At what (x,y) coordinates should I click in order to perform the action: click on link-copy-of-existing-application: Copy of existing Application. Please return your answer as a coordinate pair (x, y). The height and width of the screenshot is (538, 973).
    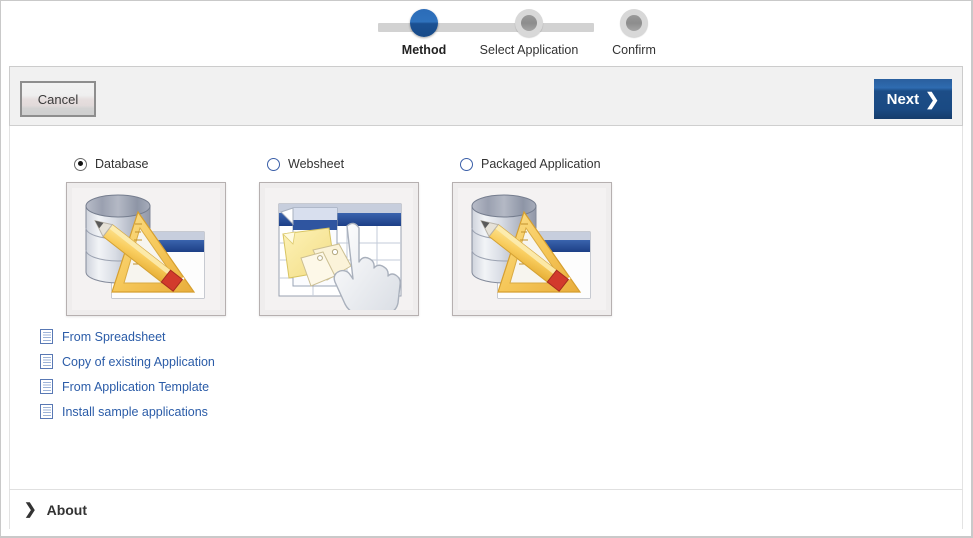
    Looking at the image, I should click on (127, 361).